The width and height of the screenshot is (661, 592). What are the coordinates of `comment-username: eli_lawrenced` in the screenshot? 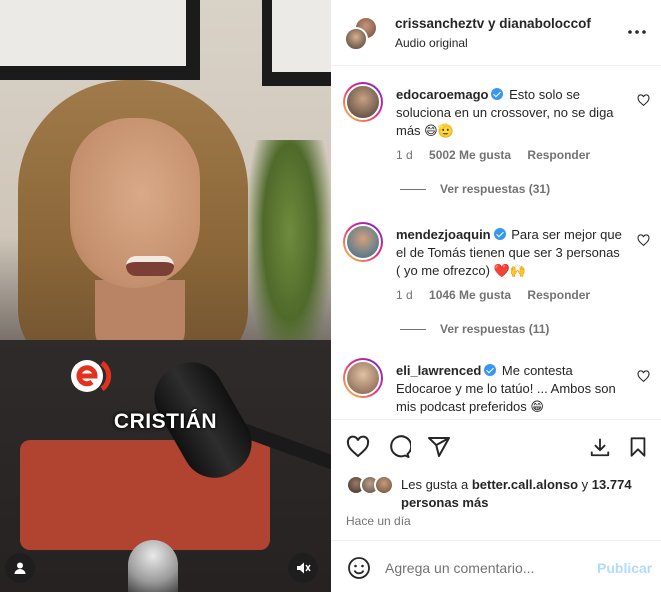 It's located at (438, 370).